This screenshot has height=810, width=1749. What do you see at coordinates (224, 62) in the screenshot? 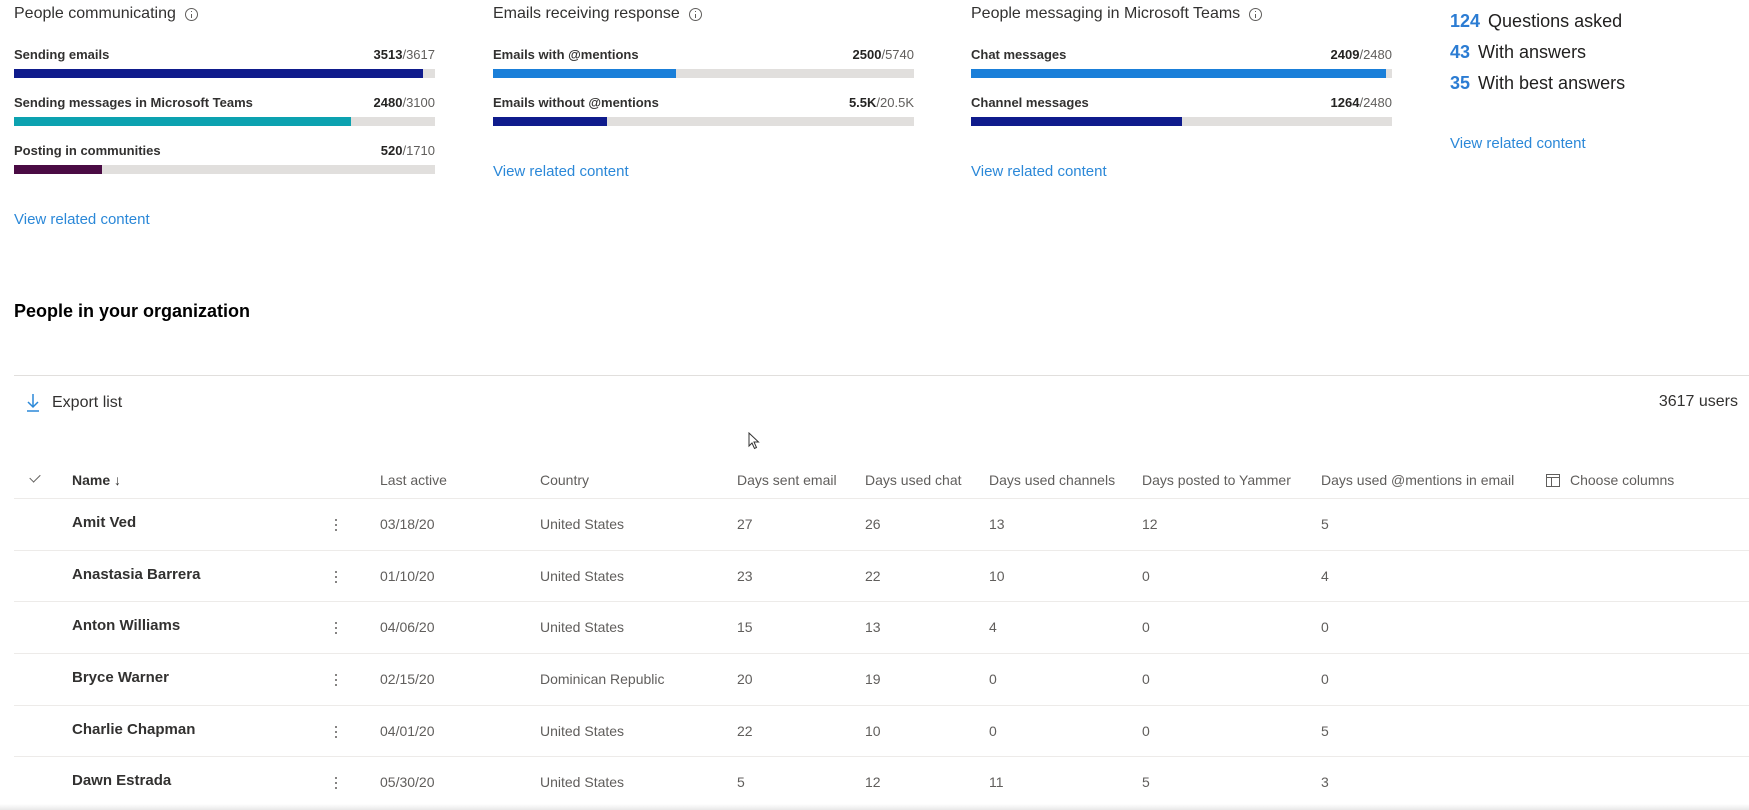
I see `metric-sending-emails: Sending emails 3513/3617` at bounding box center [224, 62].